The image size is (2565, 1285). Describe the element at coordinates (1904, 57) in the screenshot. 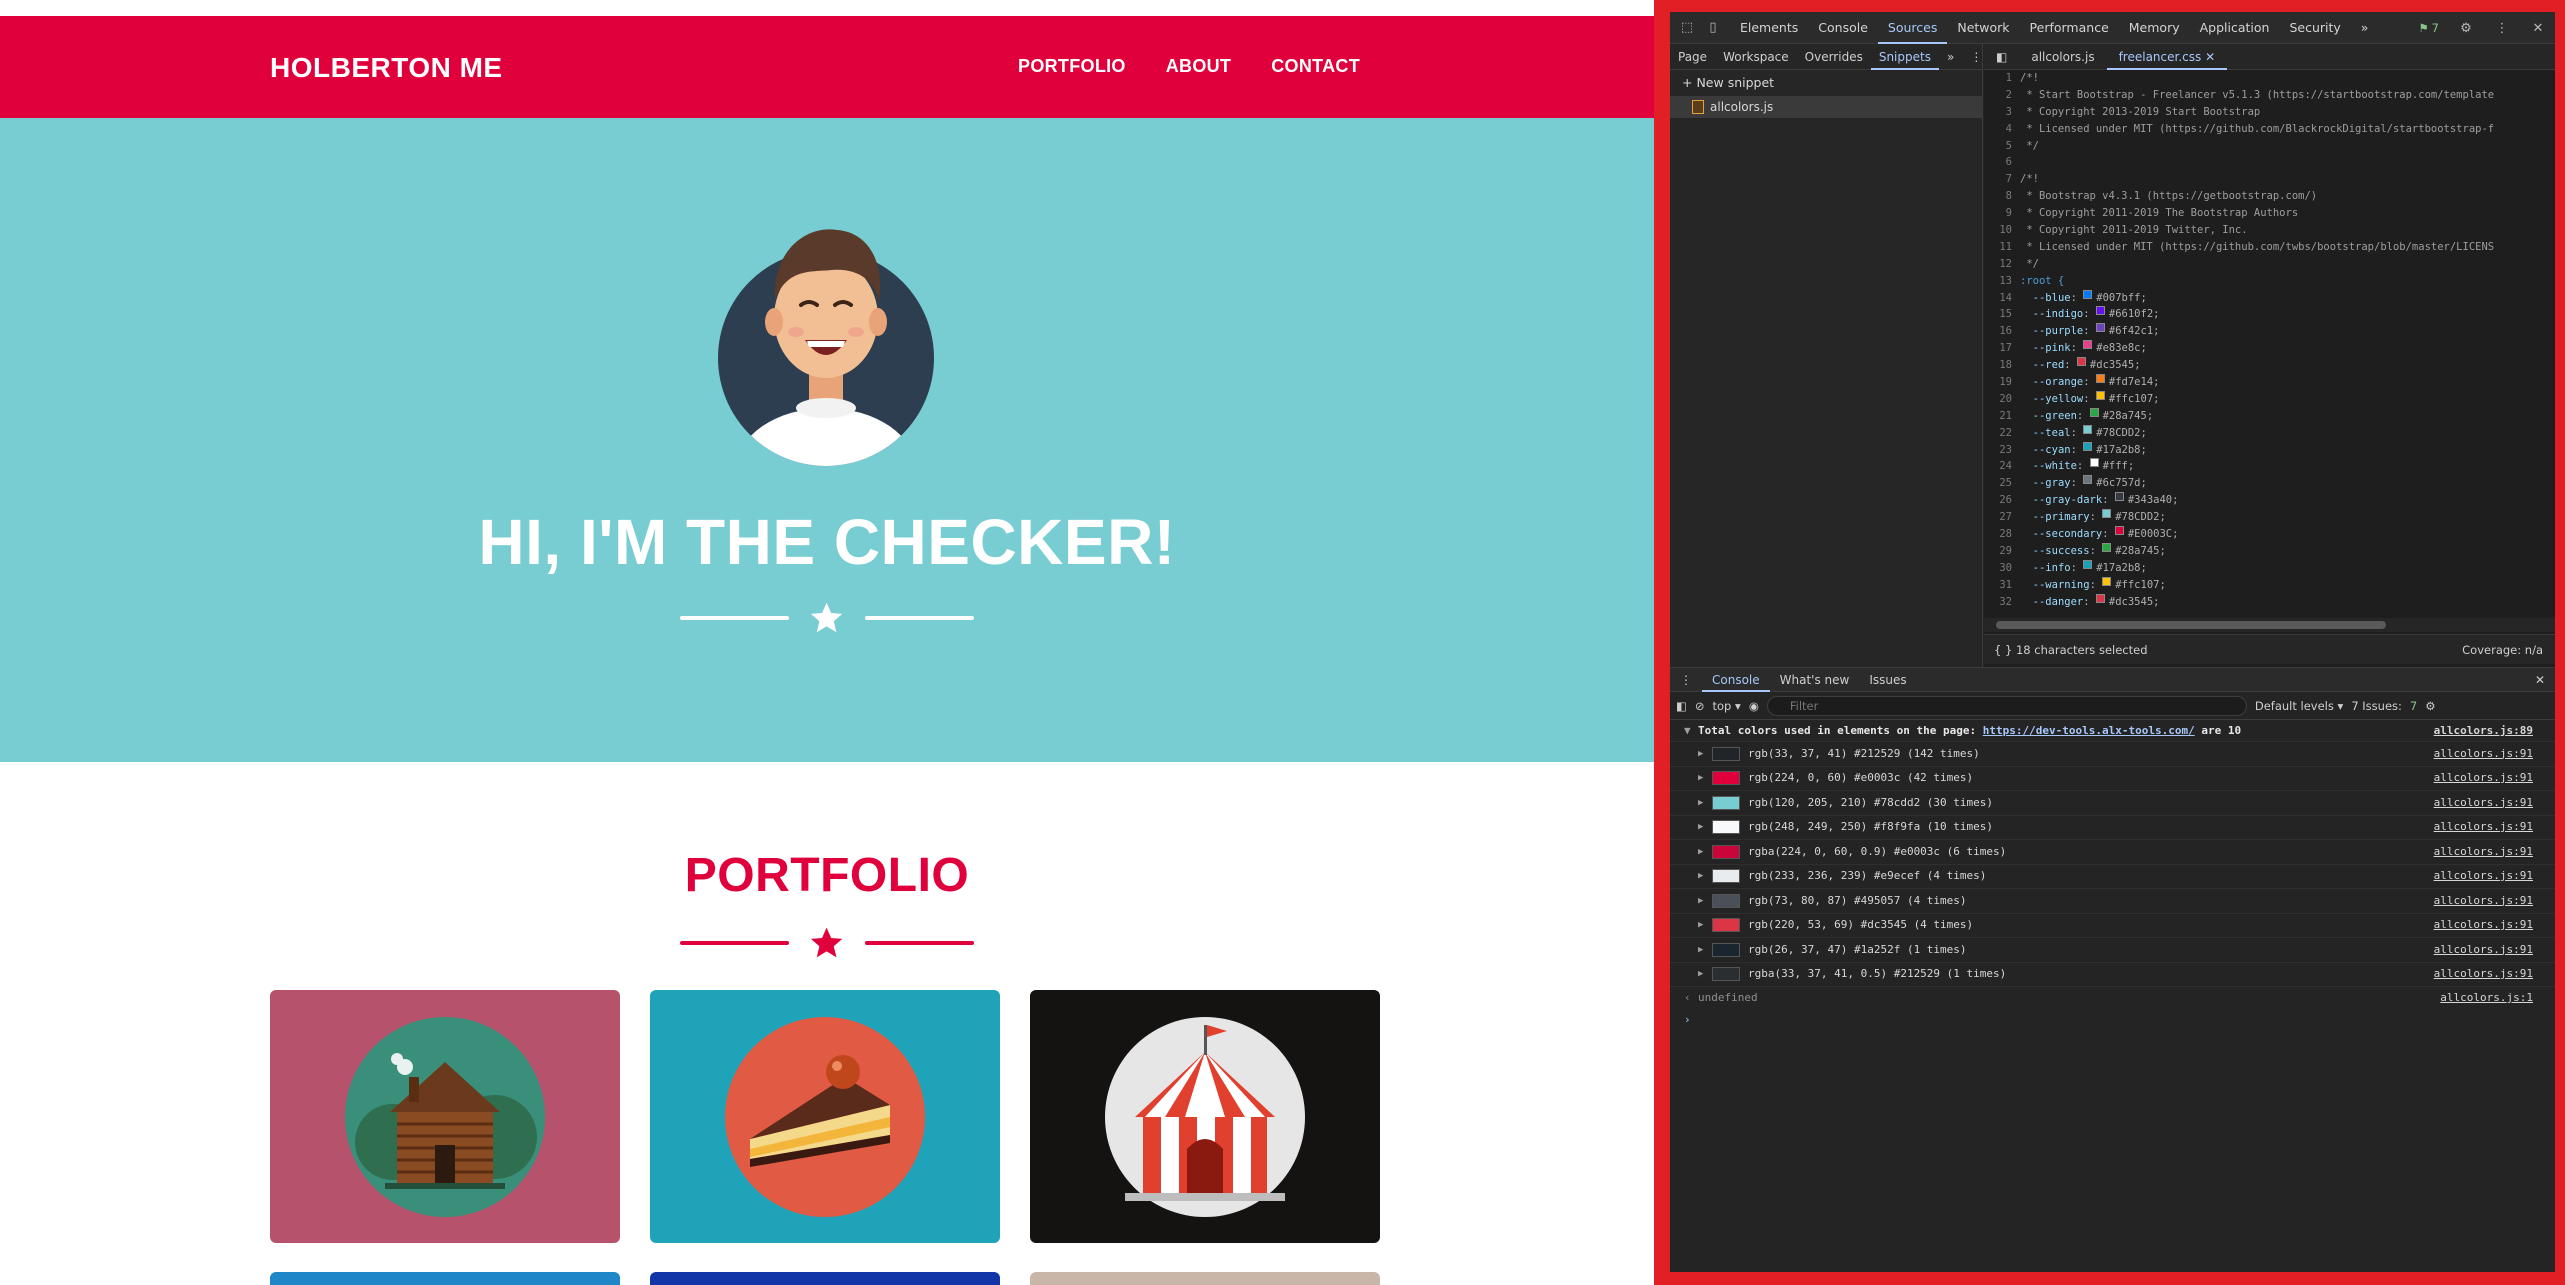

I see `tab-snippets: Snippets` at that location.